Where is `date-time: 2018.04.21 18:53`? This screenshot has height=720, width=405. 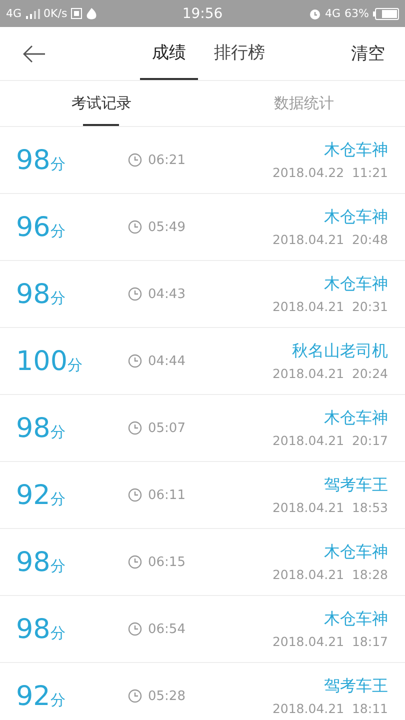
date-time: 2018.04.21 18:53 is located at coordinates (330, 507).